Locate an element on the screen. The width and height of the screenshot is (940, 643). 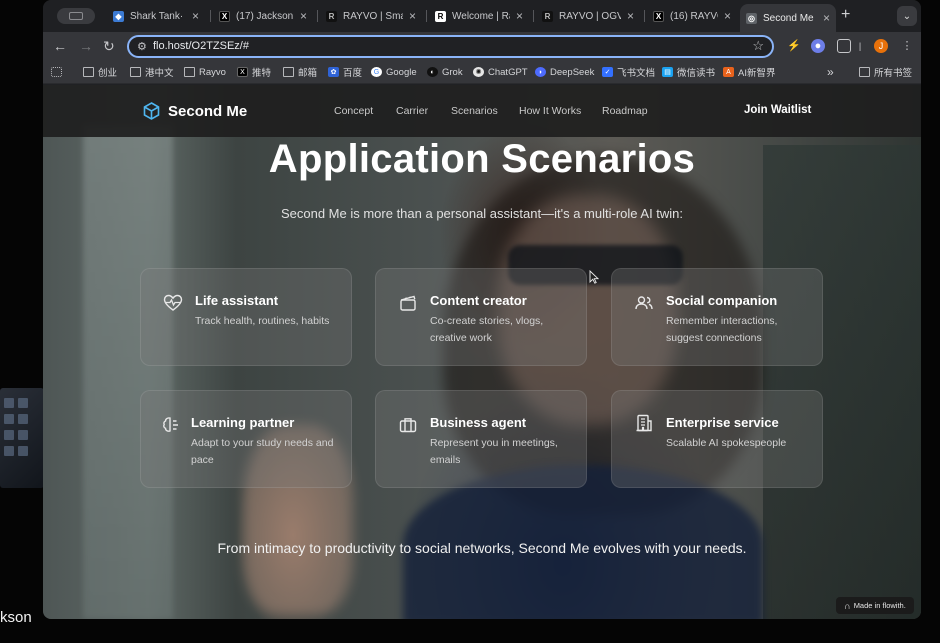
address-bar: ⚙ flo.host/O2TZSEz/# ☆ is located at coordinates (450, 46).